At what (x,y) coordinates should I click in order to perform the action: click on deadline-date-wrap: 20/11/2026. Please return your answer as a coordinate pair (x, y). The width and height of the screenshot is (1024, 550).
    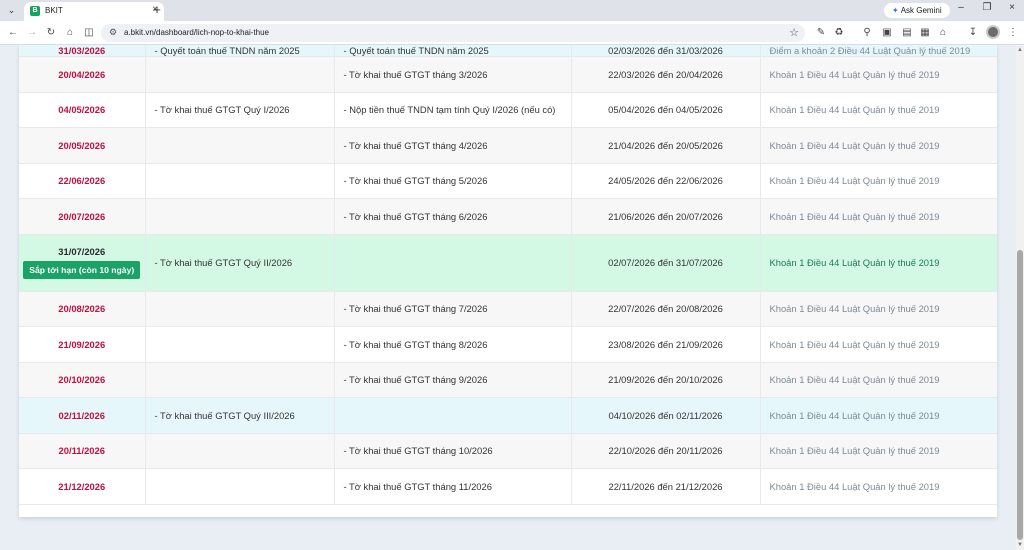
    Looking at the image, I should click on (82, 450).